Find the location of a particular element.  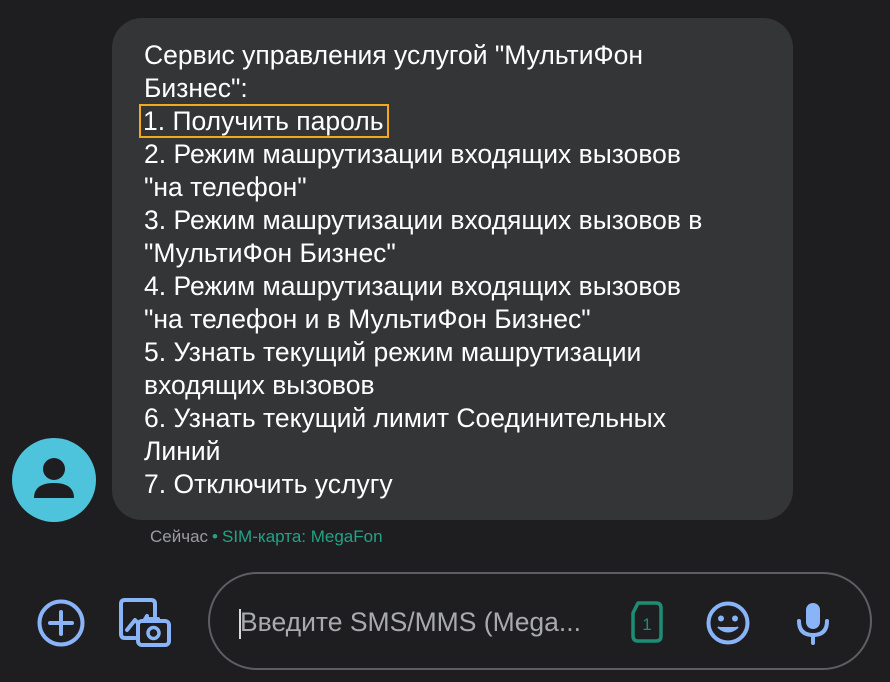

sim-selector-button: 1 is located at coordinates (648, 622).